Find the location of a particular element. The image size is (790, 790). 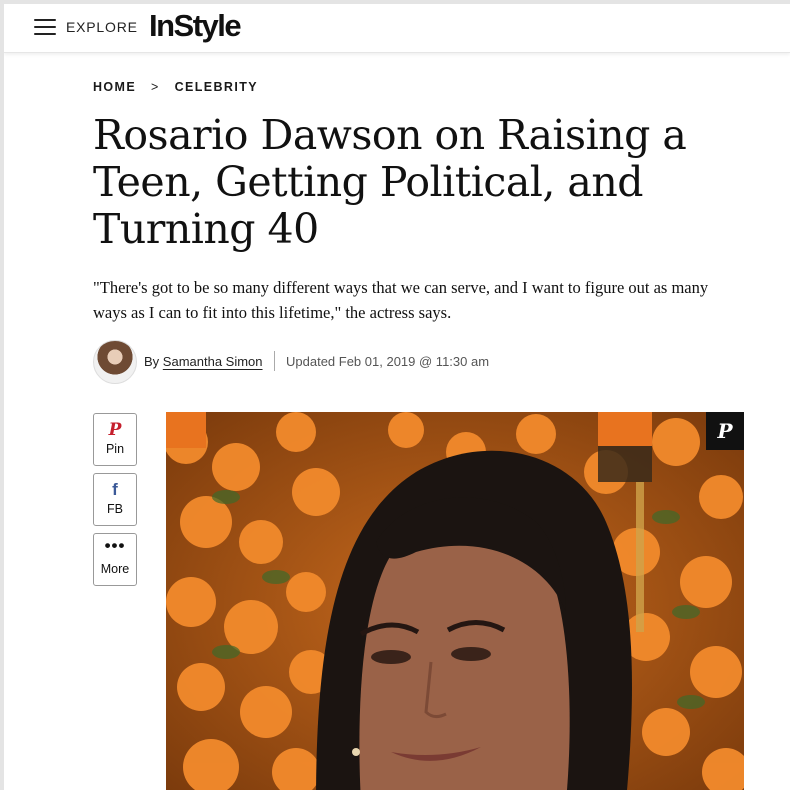

instyle-logo: InStyle is located at coordinates (195, 26).